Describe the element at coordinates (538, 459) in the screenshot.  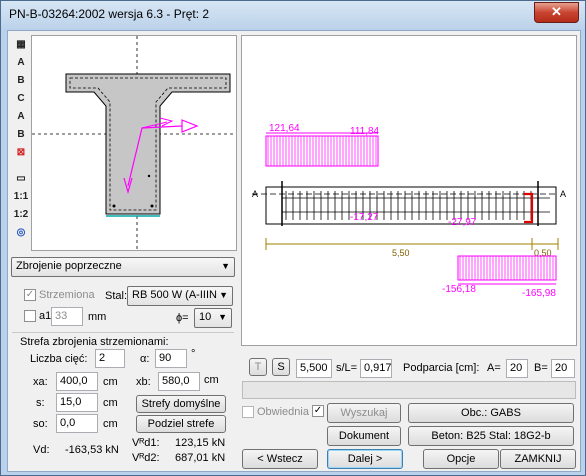
I see `close-button: ZAMKNIJ` at that location.